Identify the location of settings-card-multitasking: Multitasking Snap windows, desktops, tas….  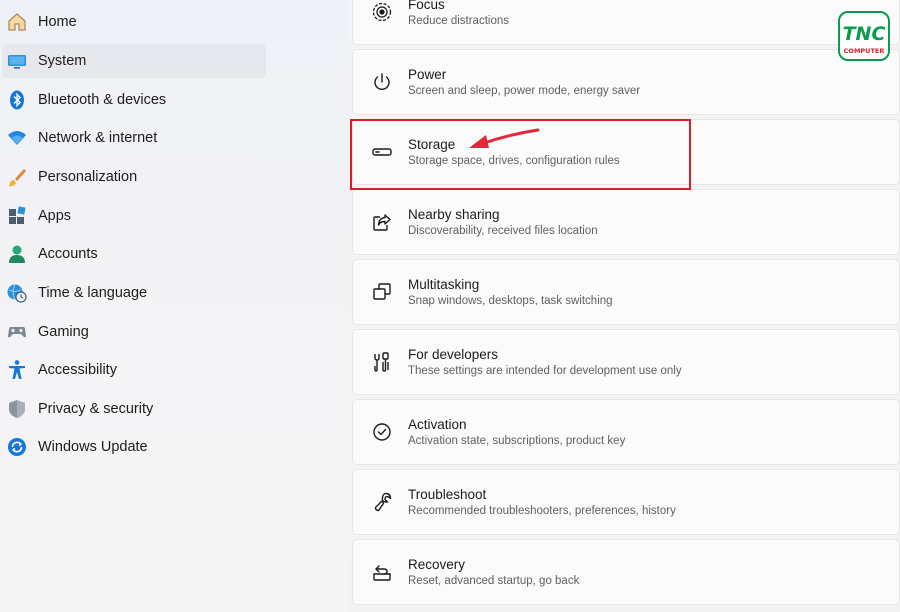
(626, 292).